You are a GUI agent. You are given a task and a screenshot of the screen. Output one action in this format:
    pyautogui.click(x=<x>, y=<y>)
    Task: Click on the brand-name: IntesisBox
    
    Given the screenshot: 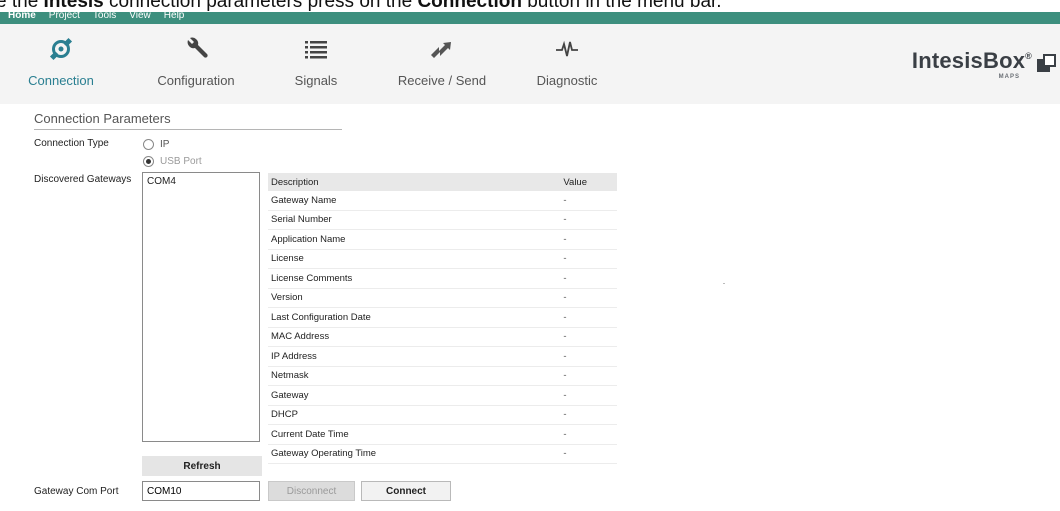 What is the action you would take?
    pyautogui.click(x=968, y=60)
    